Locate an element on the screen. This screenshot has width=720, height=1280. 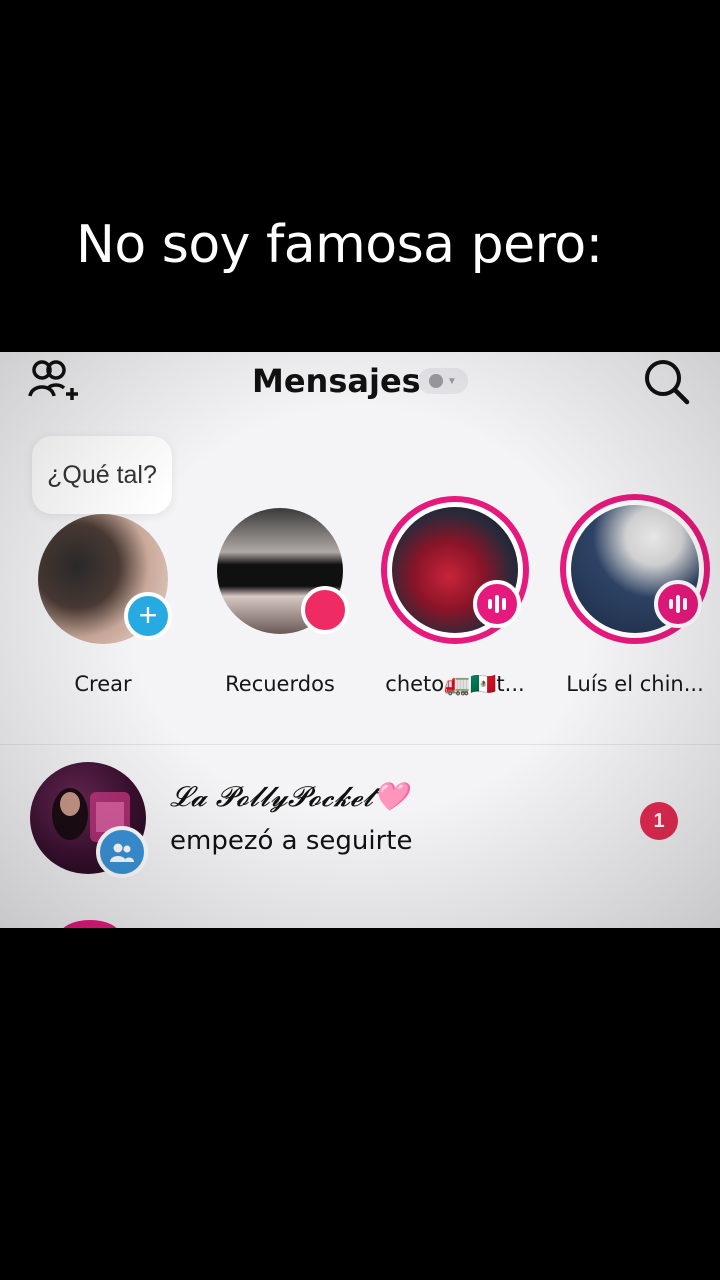
divider is located at coordinates (360, 744).